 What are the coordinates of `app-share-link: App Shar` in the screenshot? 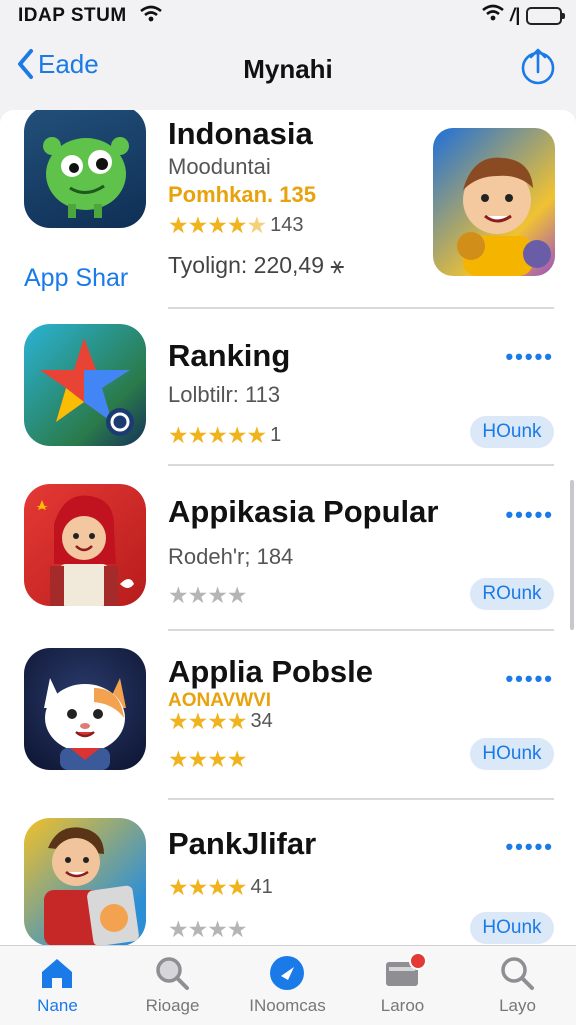 It's located at (76, 278).